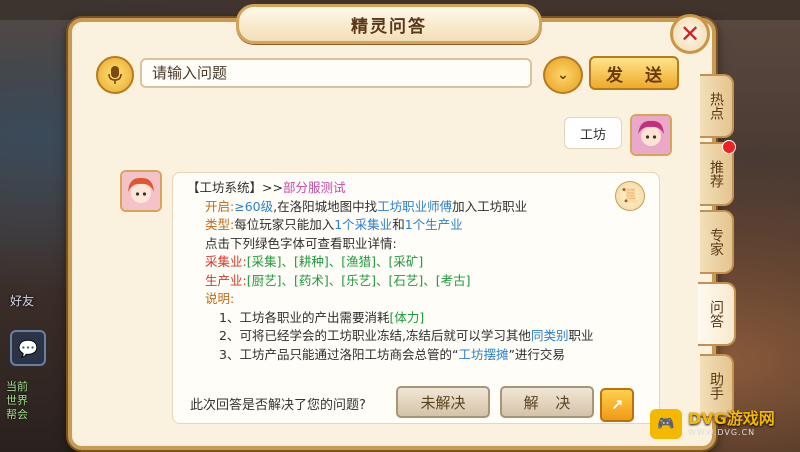 The image size is (800, 452). What do you see at coordinates (593, 133) in the screenshot?
I see `user-message-bubble: 工坊` at bounding box center [593, 133].